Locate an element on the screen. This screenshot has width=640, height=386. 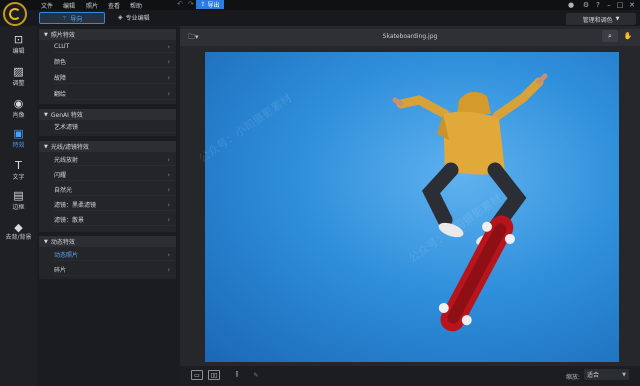
item-label: 自然光 is located at coordinates (63, 190).